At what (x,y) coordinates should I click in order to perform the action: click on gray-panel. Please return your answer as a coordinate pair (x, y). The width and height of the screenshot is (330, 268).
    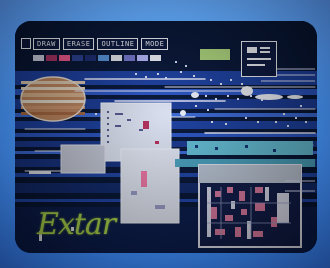
    Looking at the image, I should click on (83, 159).